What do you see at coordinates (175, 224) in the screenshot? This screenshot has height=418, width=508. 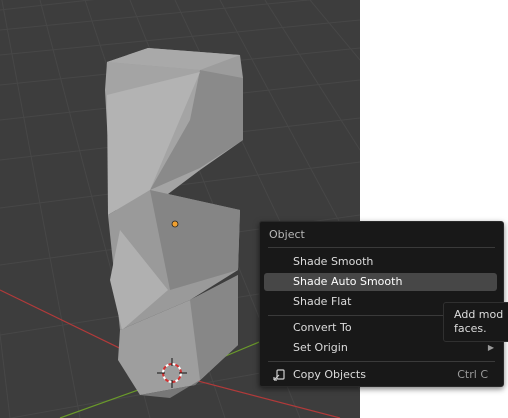 I see `origin-dot` at bounding box center [175, 224].